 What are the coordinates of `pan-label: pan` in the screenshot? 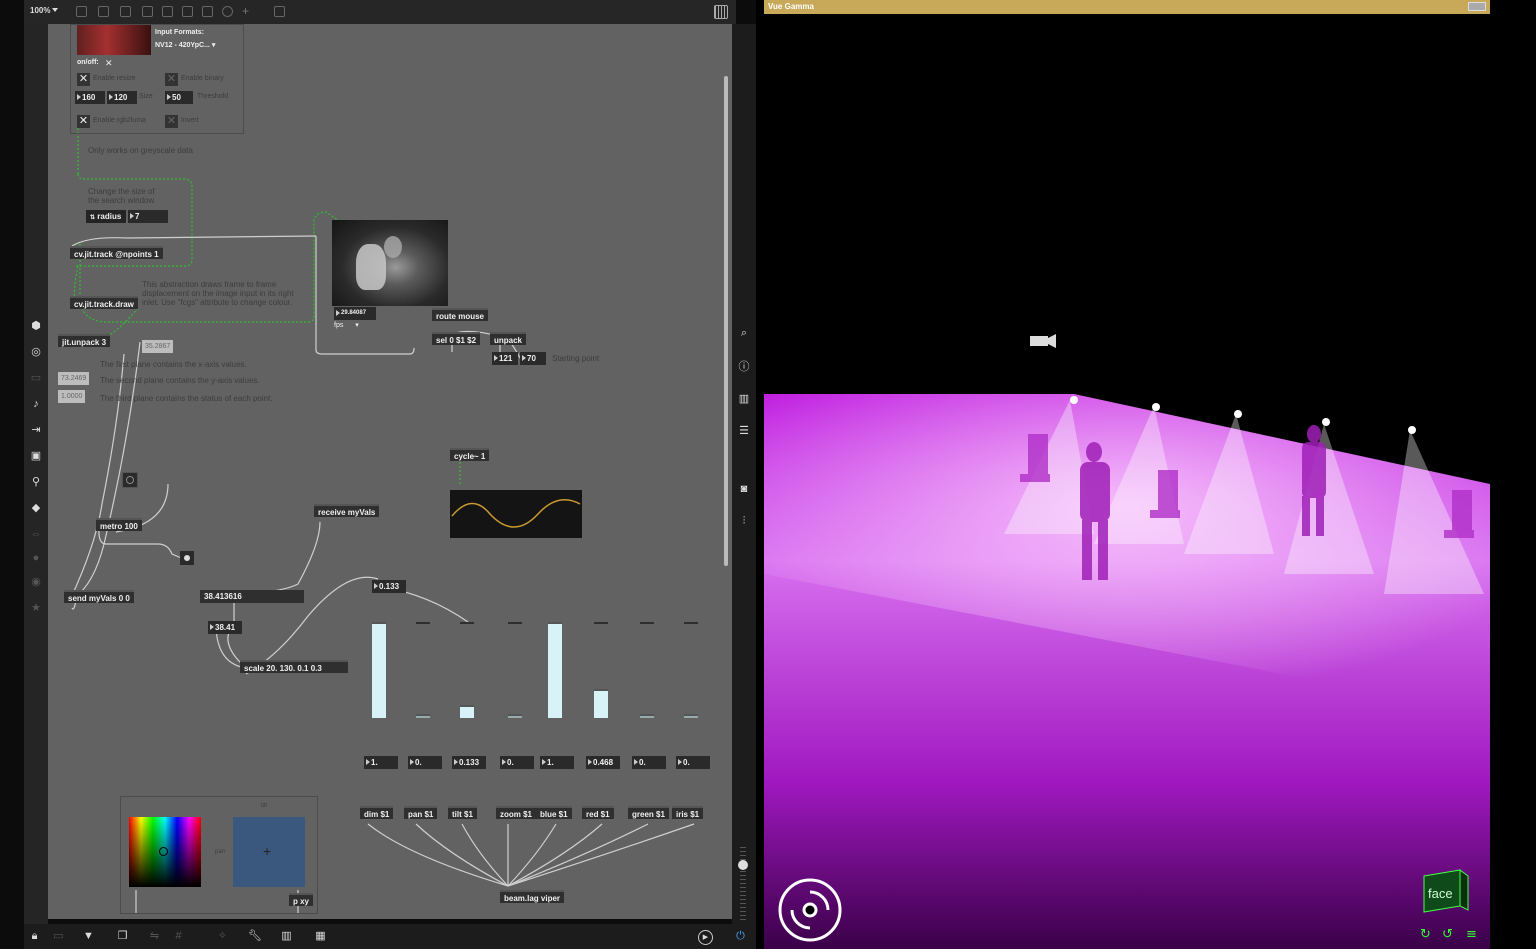 It's located at (220, 852).